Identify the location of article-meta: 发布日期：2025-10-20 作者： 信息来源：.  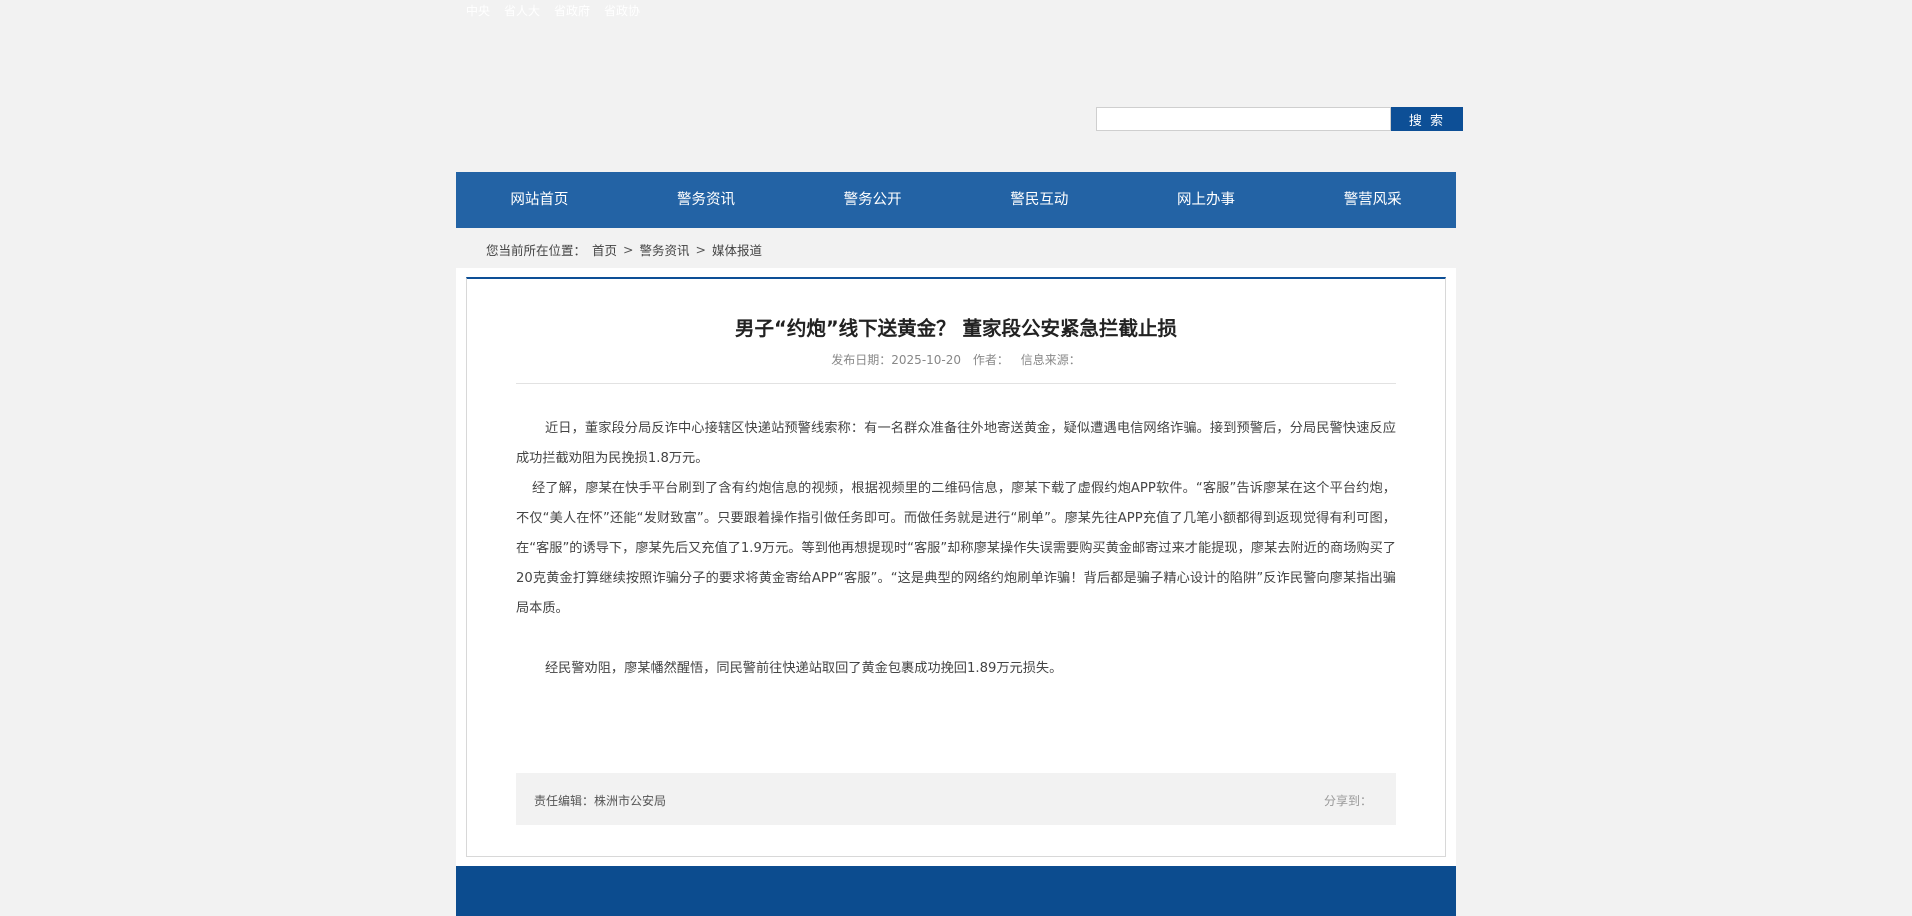
(956, 359).